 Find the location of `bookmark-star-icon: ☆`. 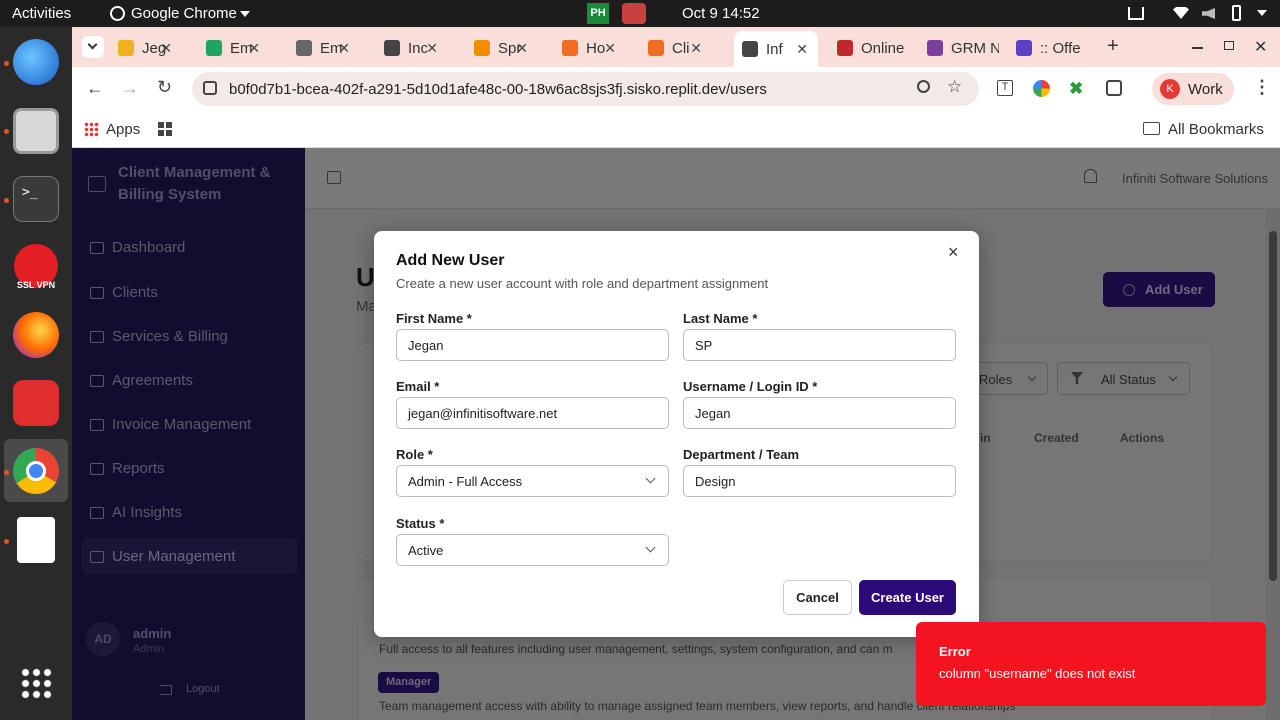

bookmark-star-icon: ☆ is located at coordinates (954, 87).